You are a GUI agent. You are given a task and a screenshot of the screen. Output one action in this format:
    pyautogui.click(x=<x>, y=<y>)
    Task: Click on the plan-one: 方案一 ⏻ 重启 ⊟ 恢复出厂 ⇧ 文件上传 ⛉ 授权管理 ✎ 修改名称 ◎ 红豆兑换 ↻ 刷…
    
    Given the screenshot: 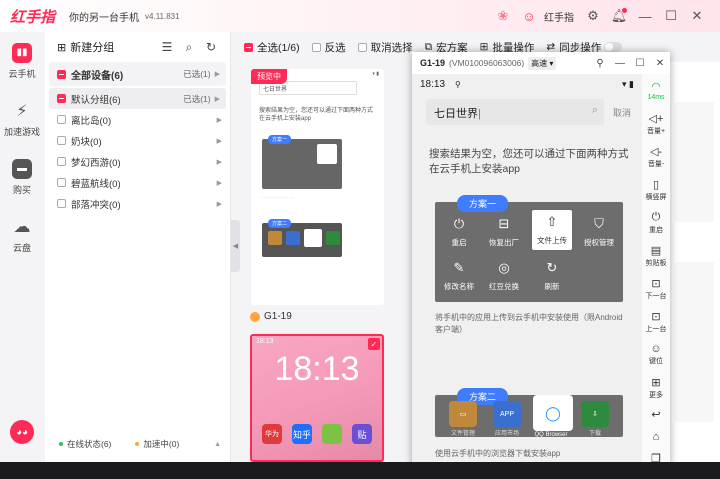 What is the action you would take?
    pyautogui.click(x=529, y=248)
    